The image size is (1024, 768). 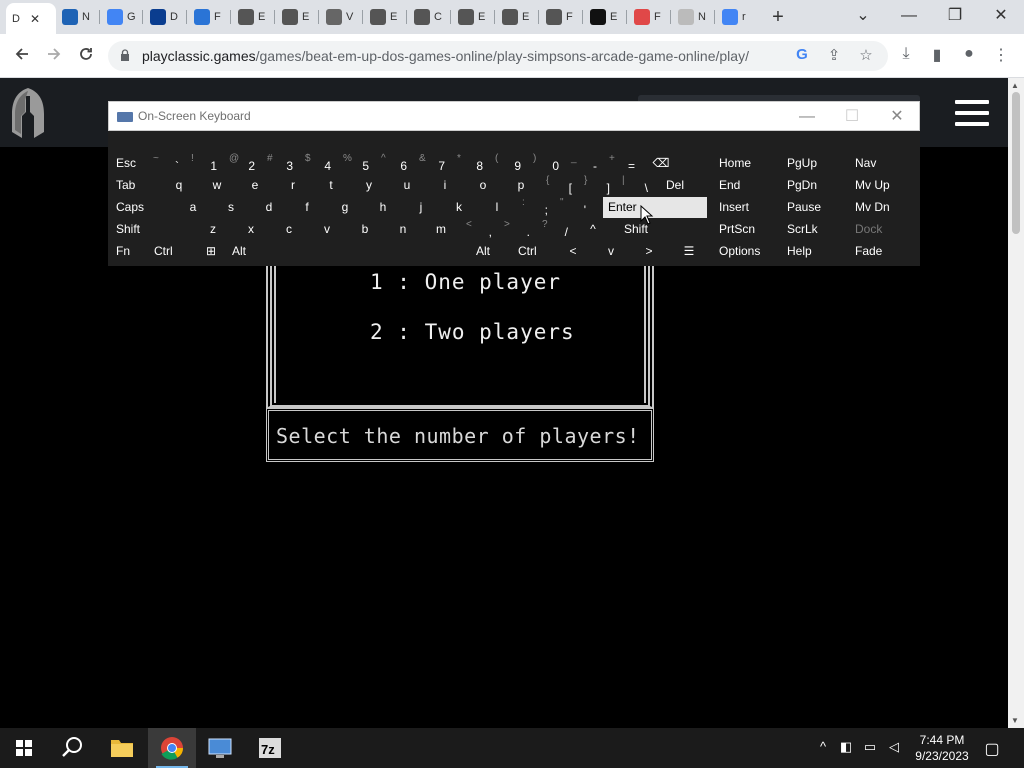 I want to click on tab-active: D ✕, so click(x=31, y=18).